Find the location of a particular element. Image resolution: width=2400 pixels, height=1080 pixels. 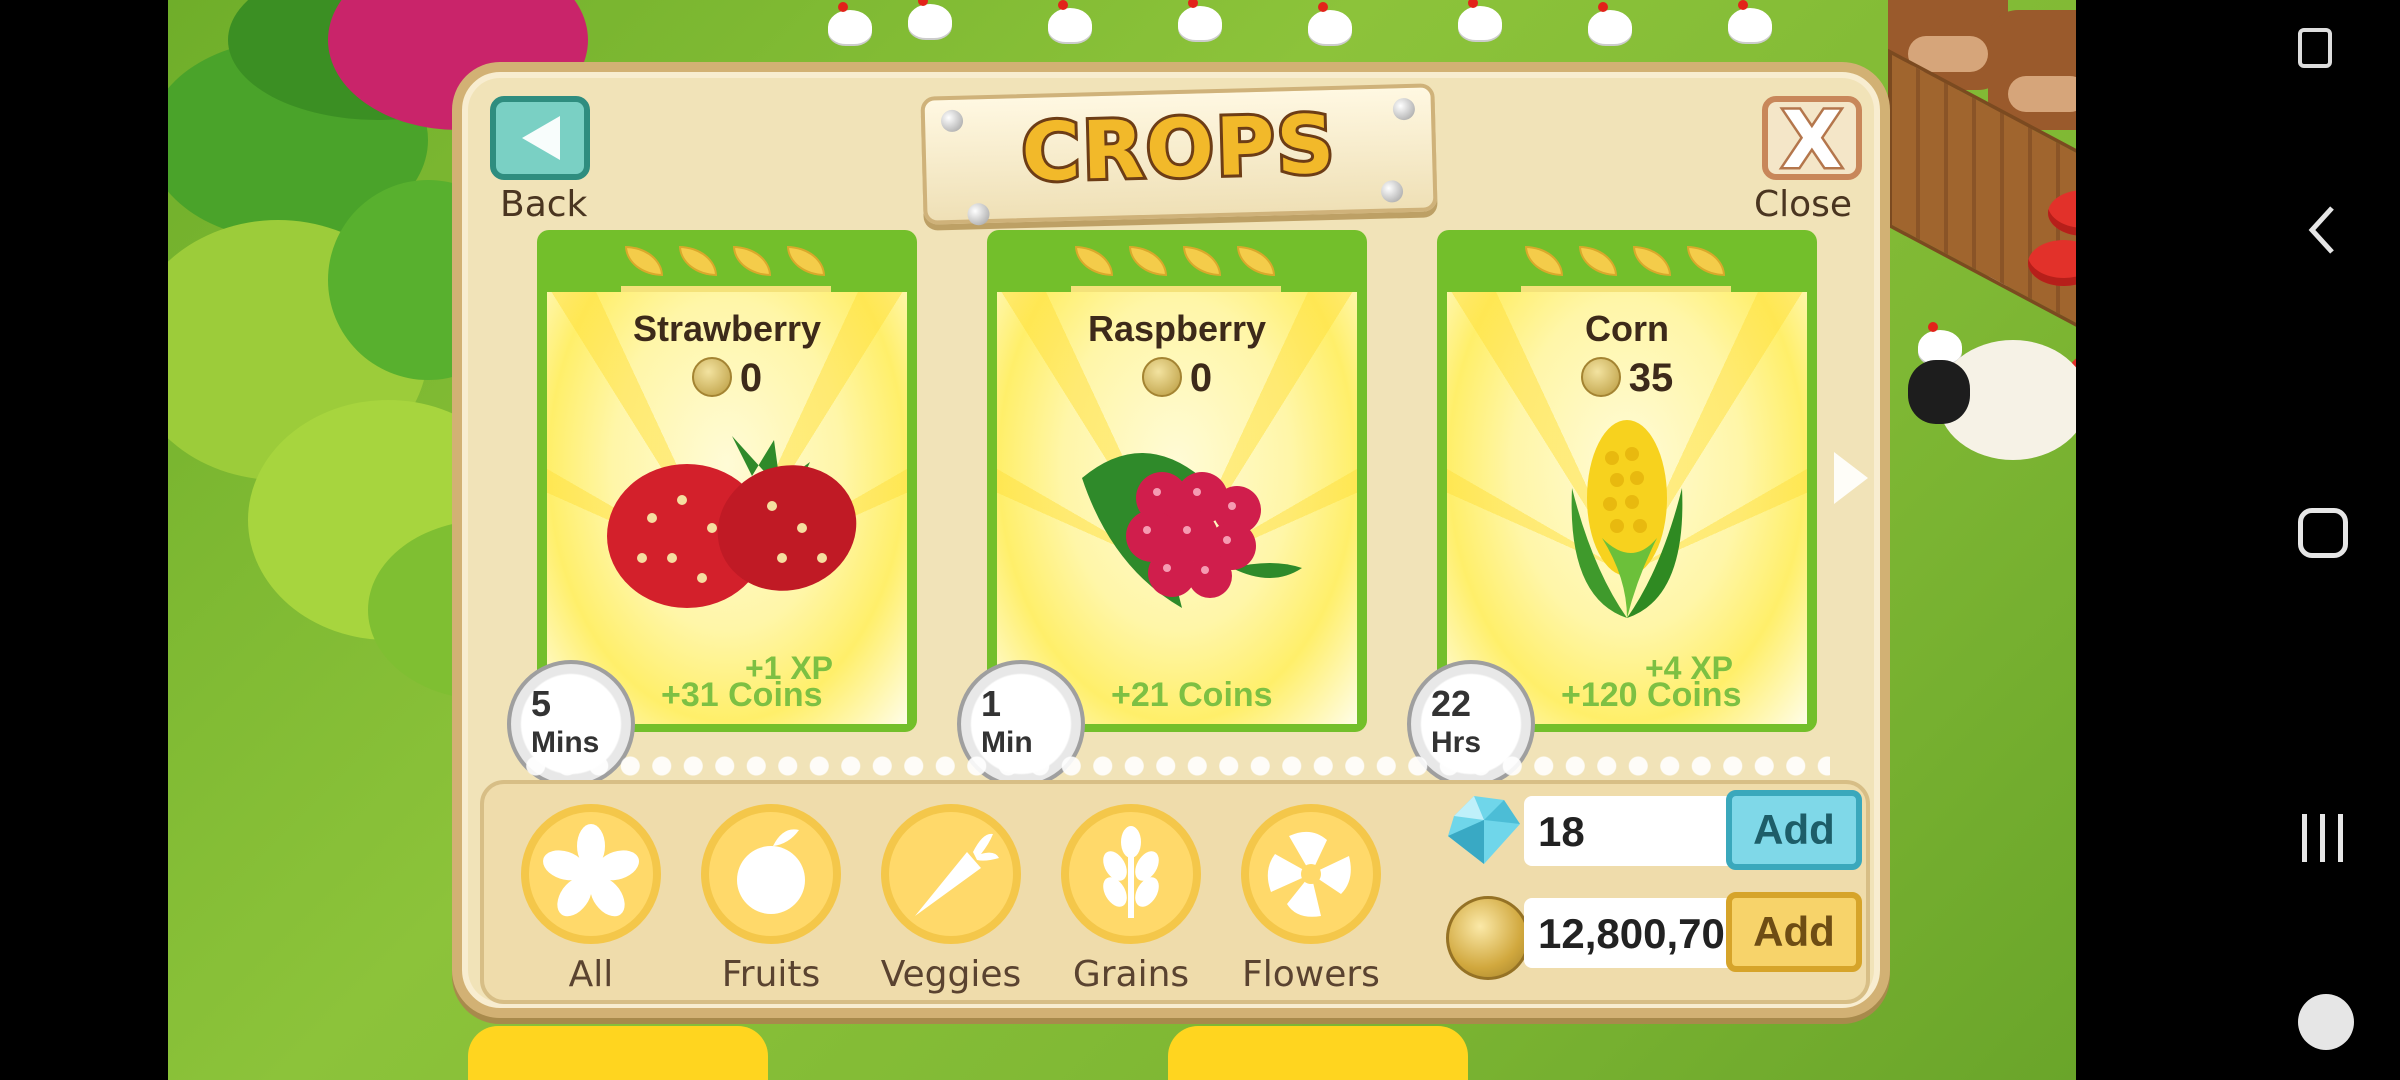

coin-stack-icon is located at coordinates (1488, 938).